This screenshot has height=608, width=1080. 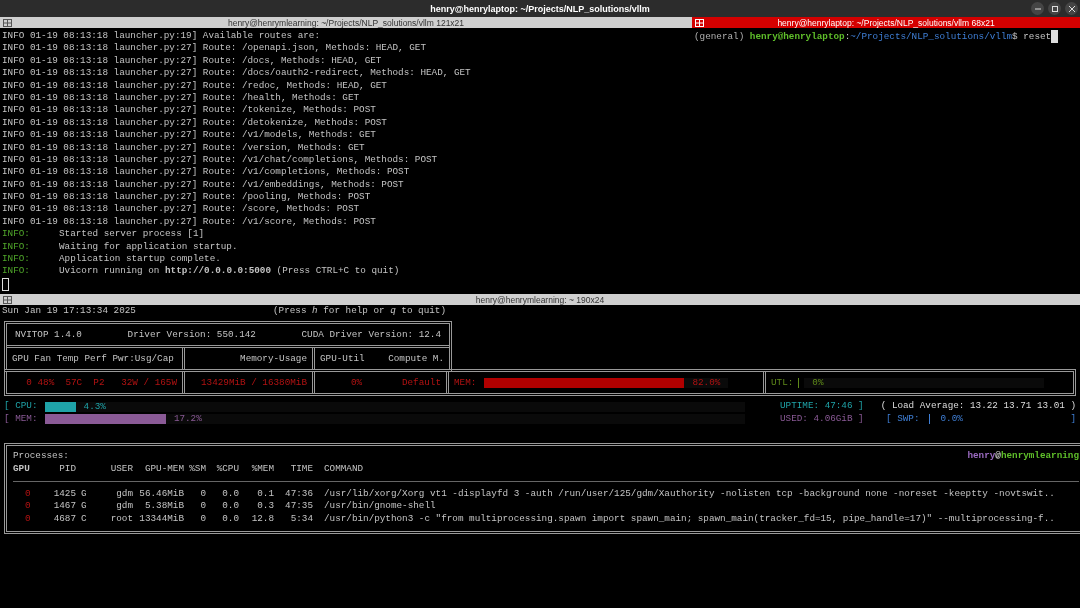 I want to click on table-cell-text: 5.38MiB, so click(x=163, y=506).